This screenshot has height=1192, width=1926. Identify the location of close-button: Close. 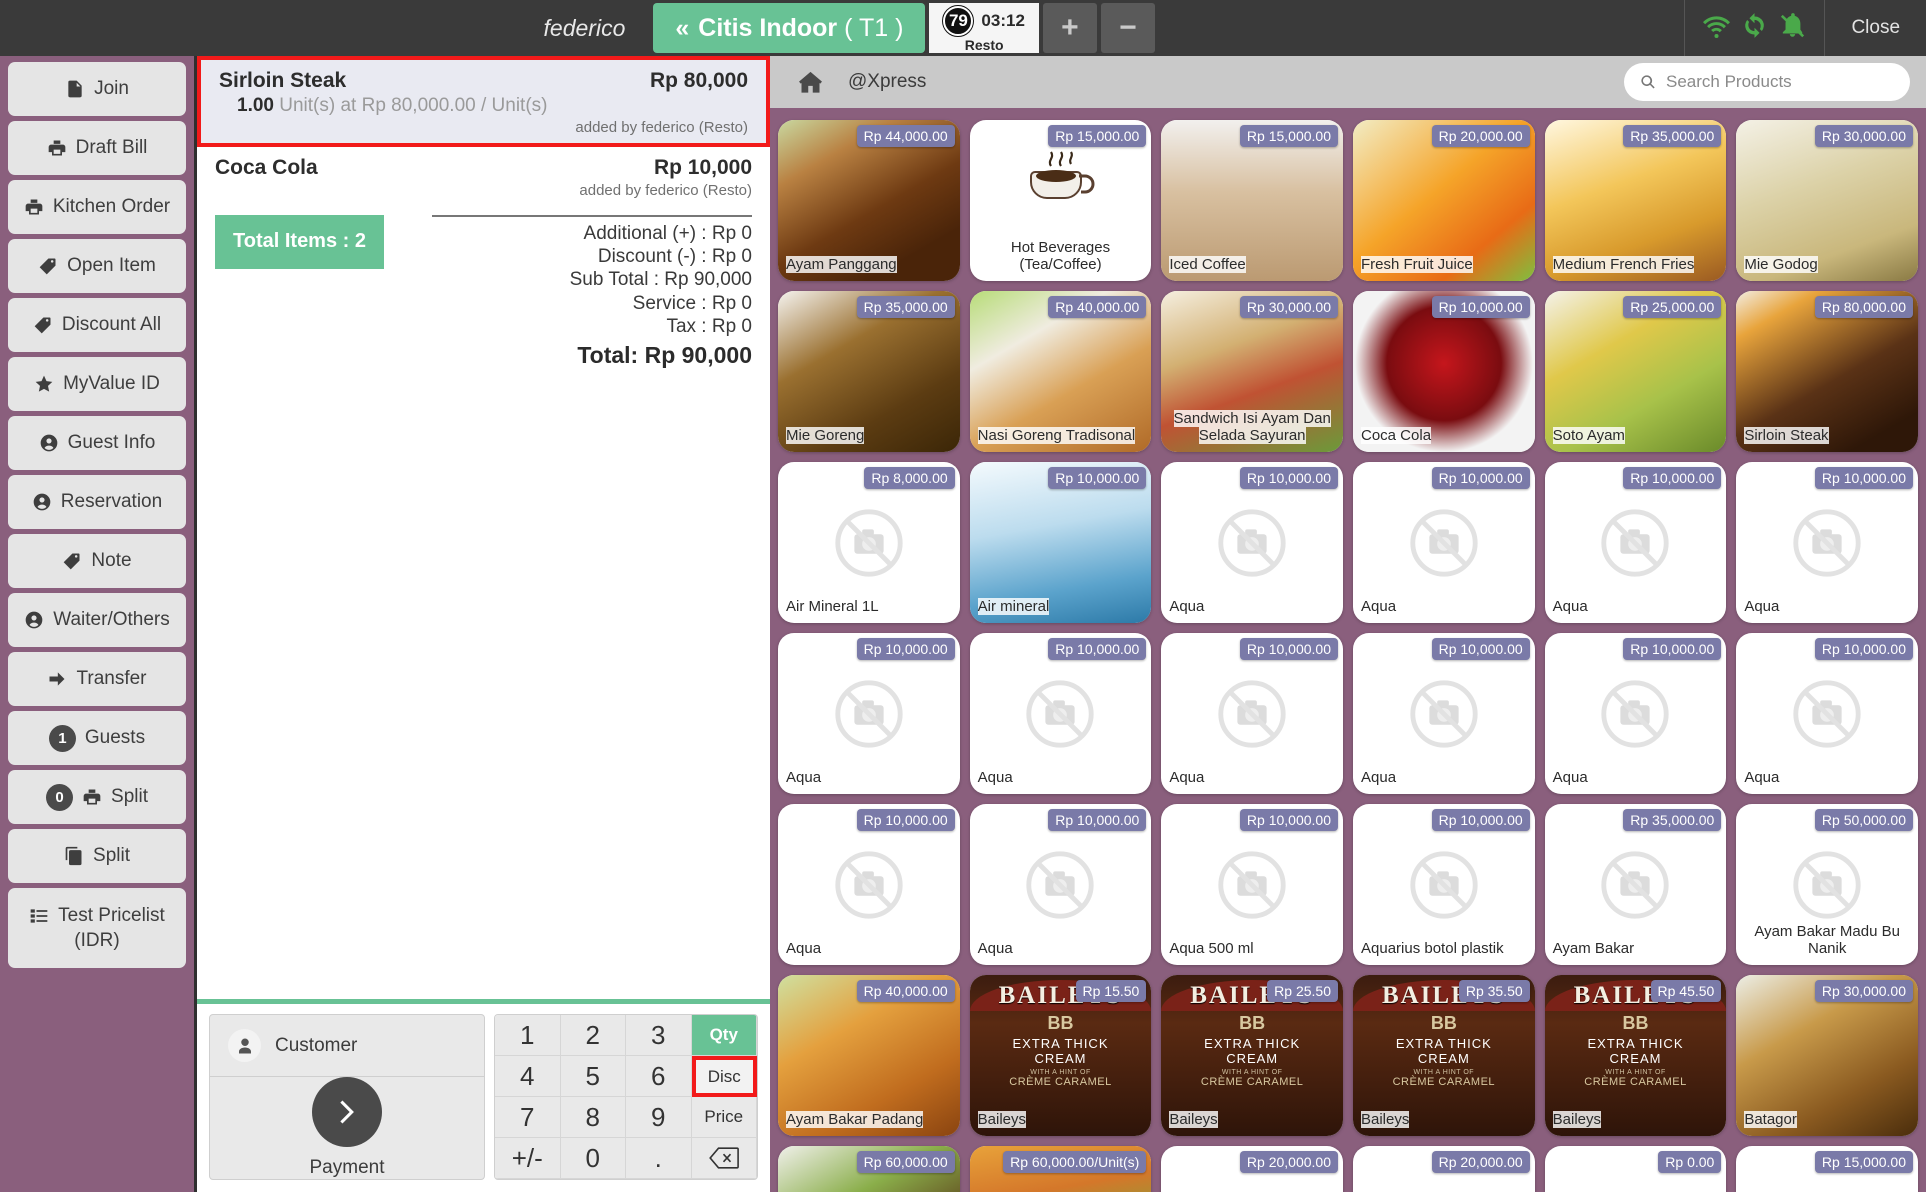
(1875, 28).